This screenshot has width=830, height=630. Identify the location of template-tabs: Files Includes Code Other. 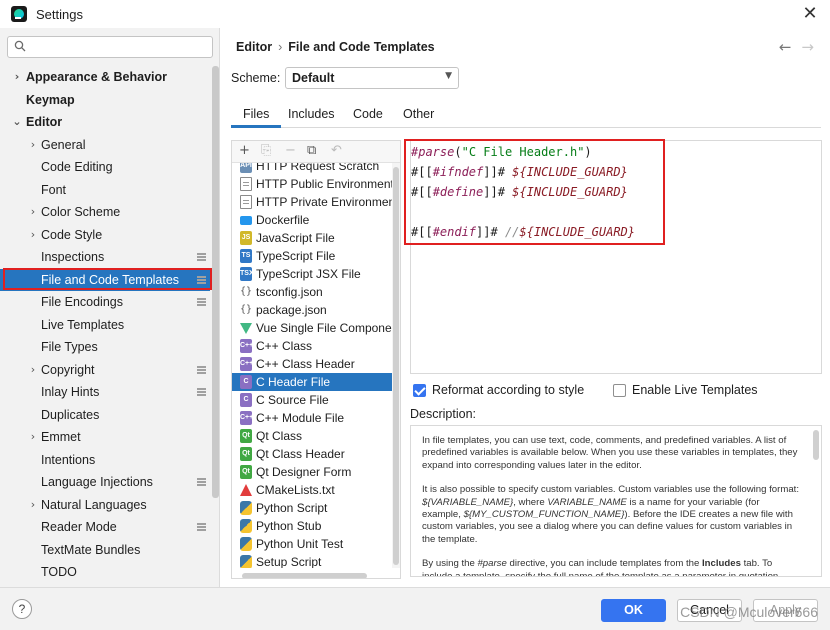
(525, 116).